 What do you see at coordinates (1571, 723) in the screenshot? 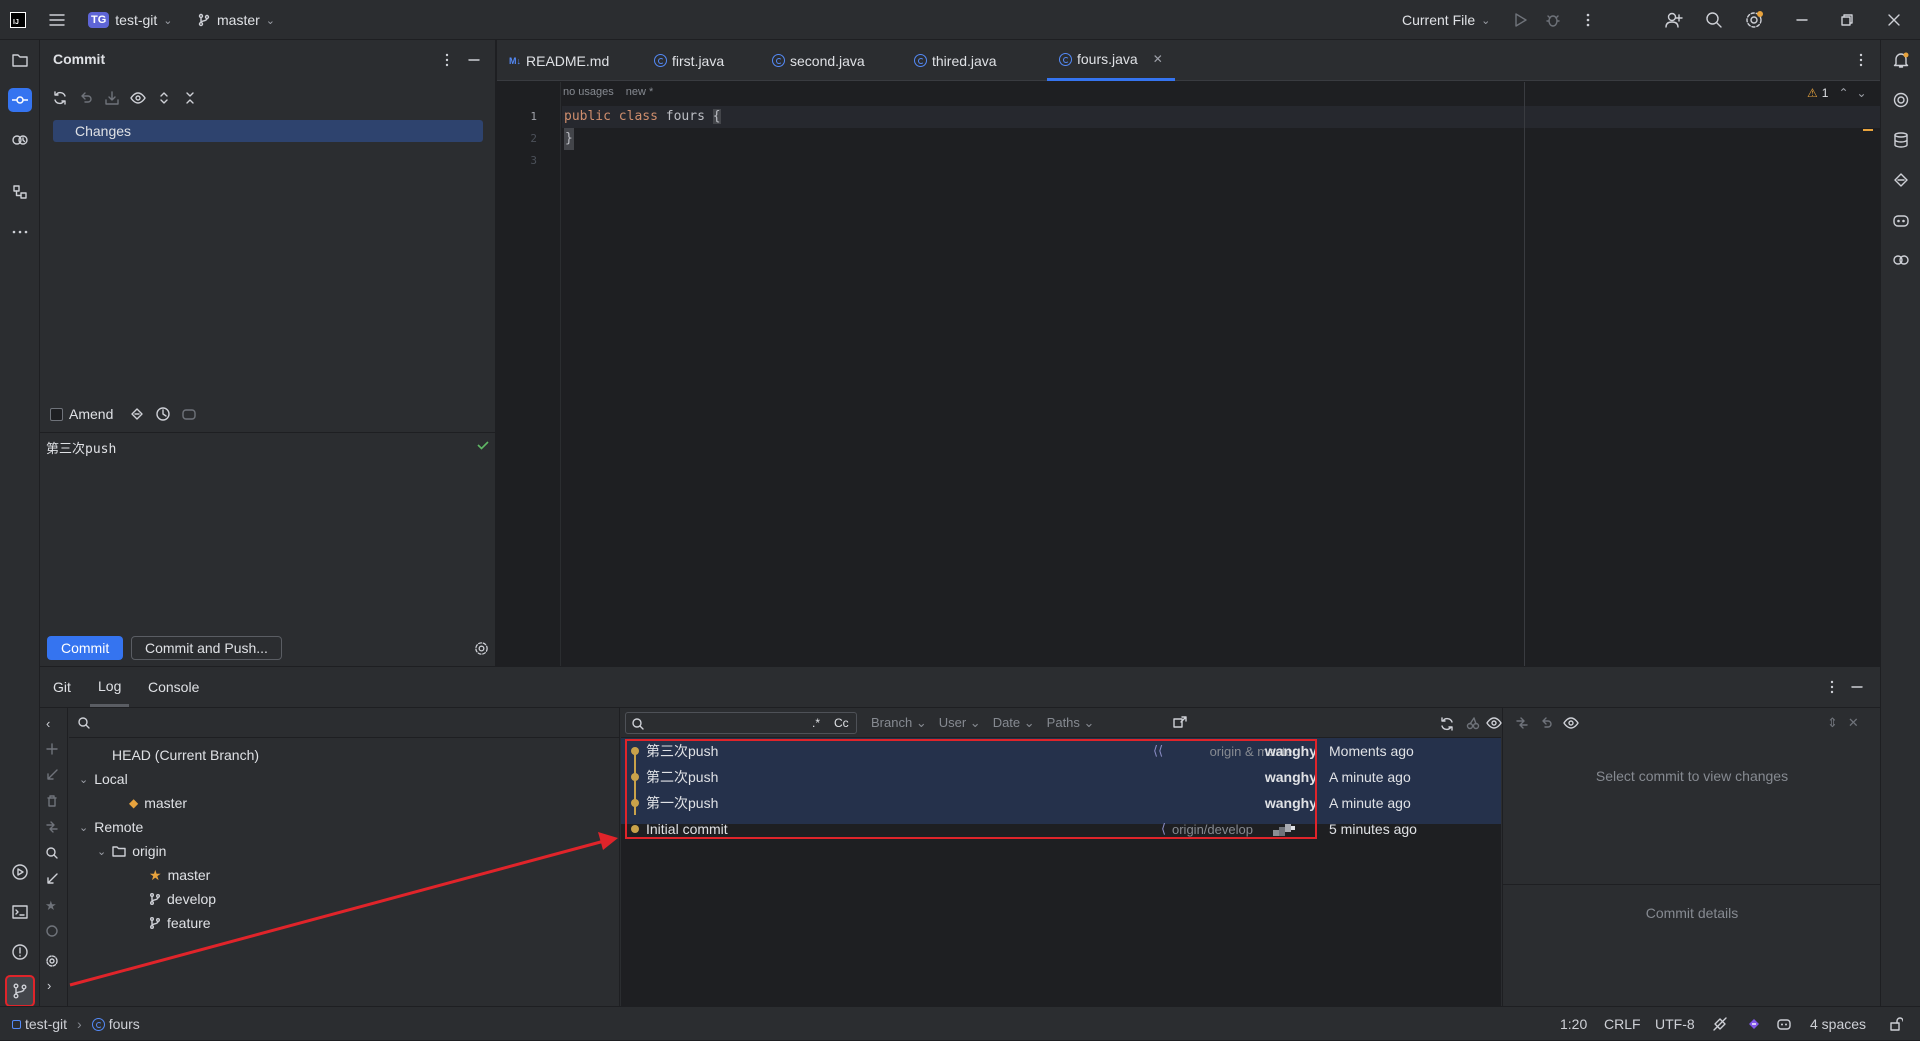
I see `preview-eye-icon` at bounding box center [1571, 723].